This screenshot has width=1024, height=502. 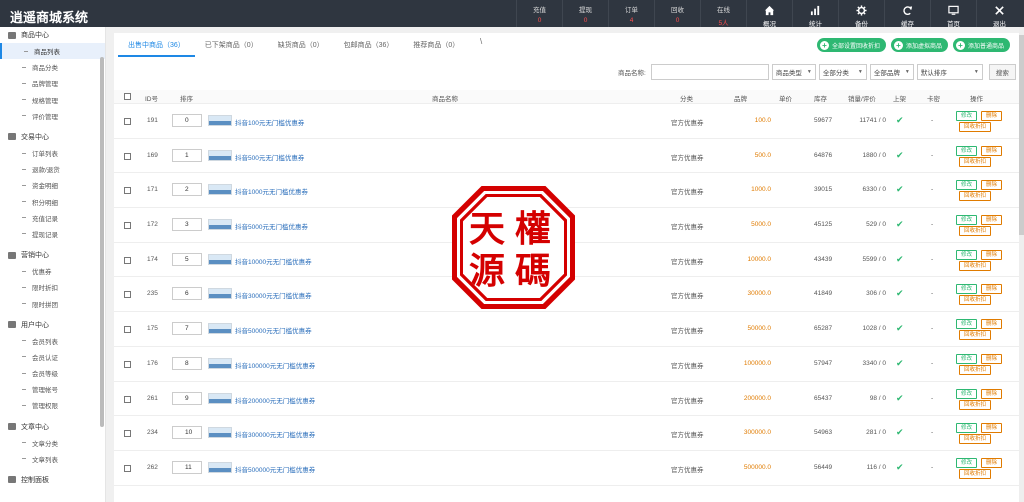 What do you see at coordinates (1021, 264) in the screenshot?
I see `page-scrollbar` at bounding box center [1021, 264].